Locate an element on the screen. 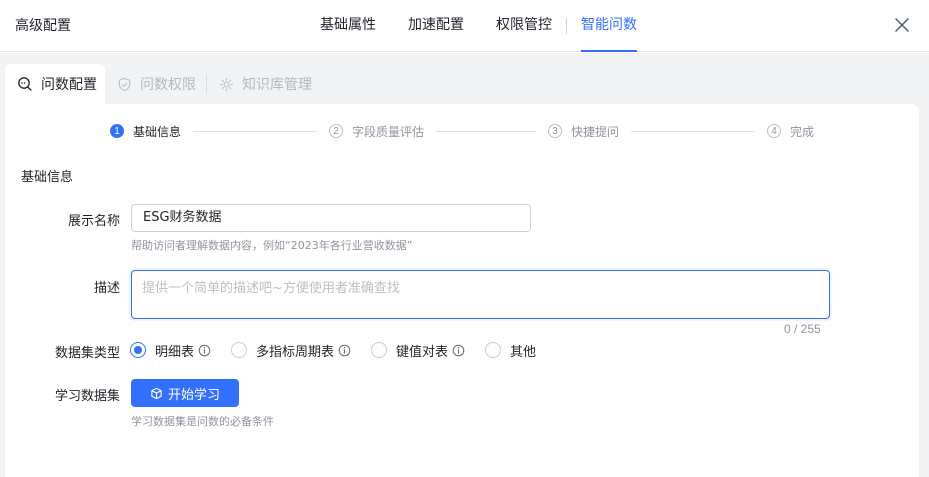 This screenshot has height=477, width=929. display-name-label: 展示名称 is located at coordinates (93, 221).